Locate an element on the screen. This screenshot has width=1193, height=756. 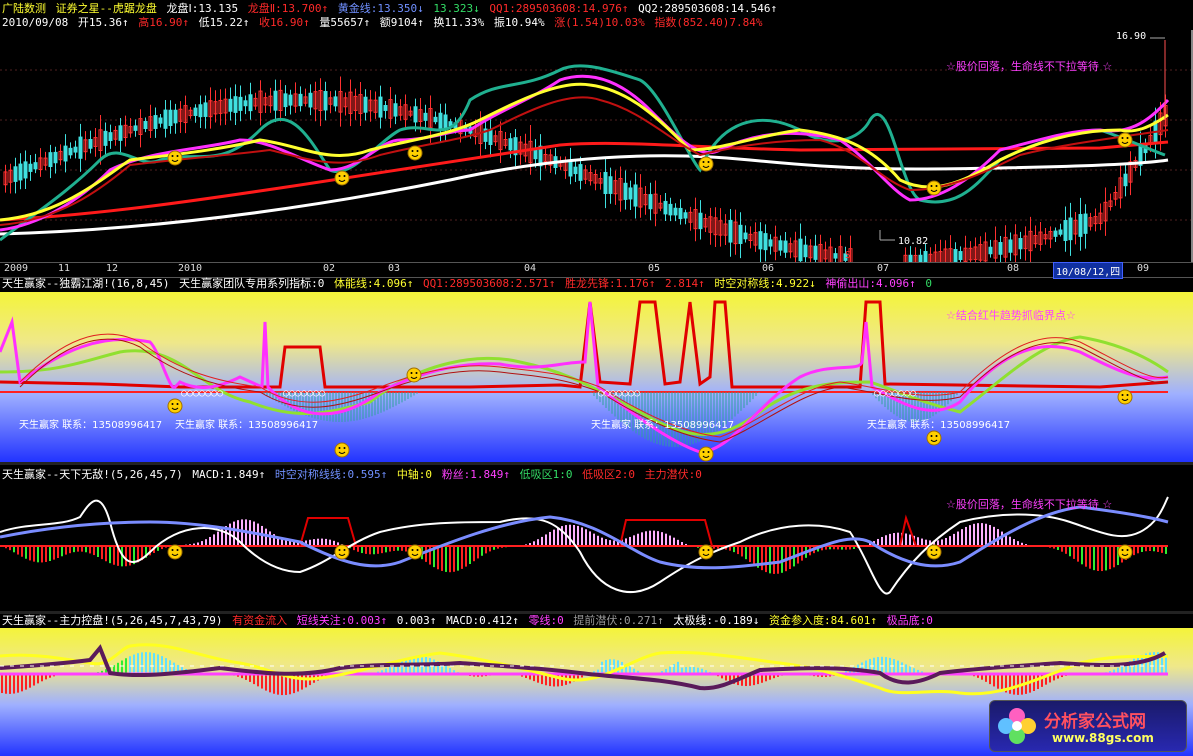
quote-low: 低15.22↑ is located at coordinates (224, 22).